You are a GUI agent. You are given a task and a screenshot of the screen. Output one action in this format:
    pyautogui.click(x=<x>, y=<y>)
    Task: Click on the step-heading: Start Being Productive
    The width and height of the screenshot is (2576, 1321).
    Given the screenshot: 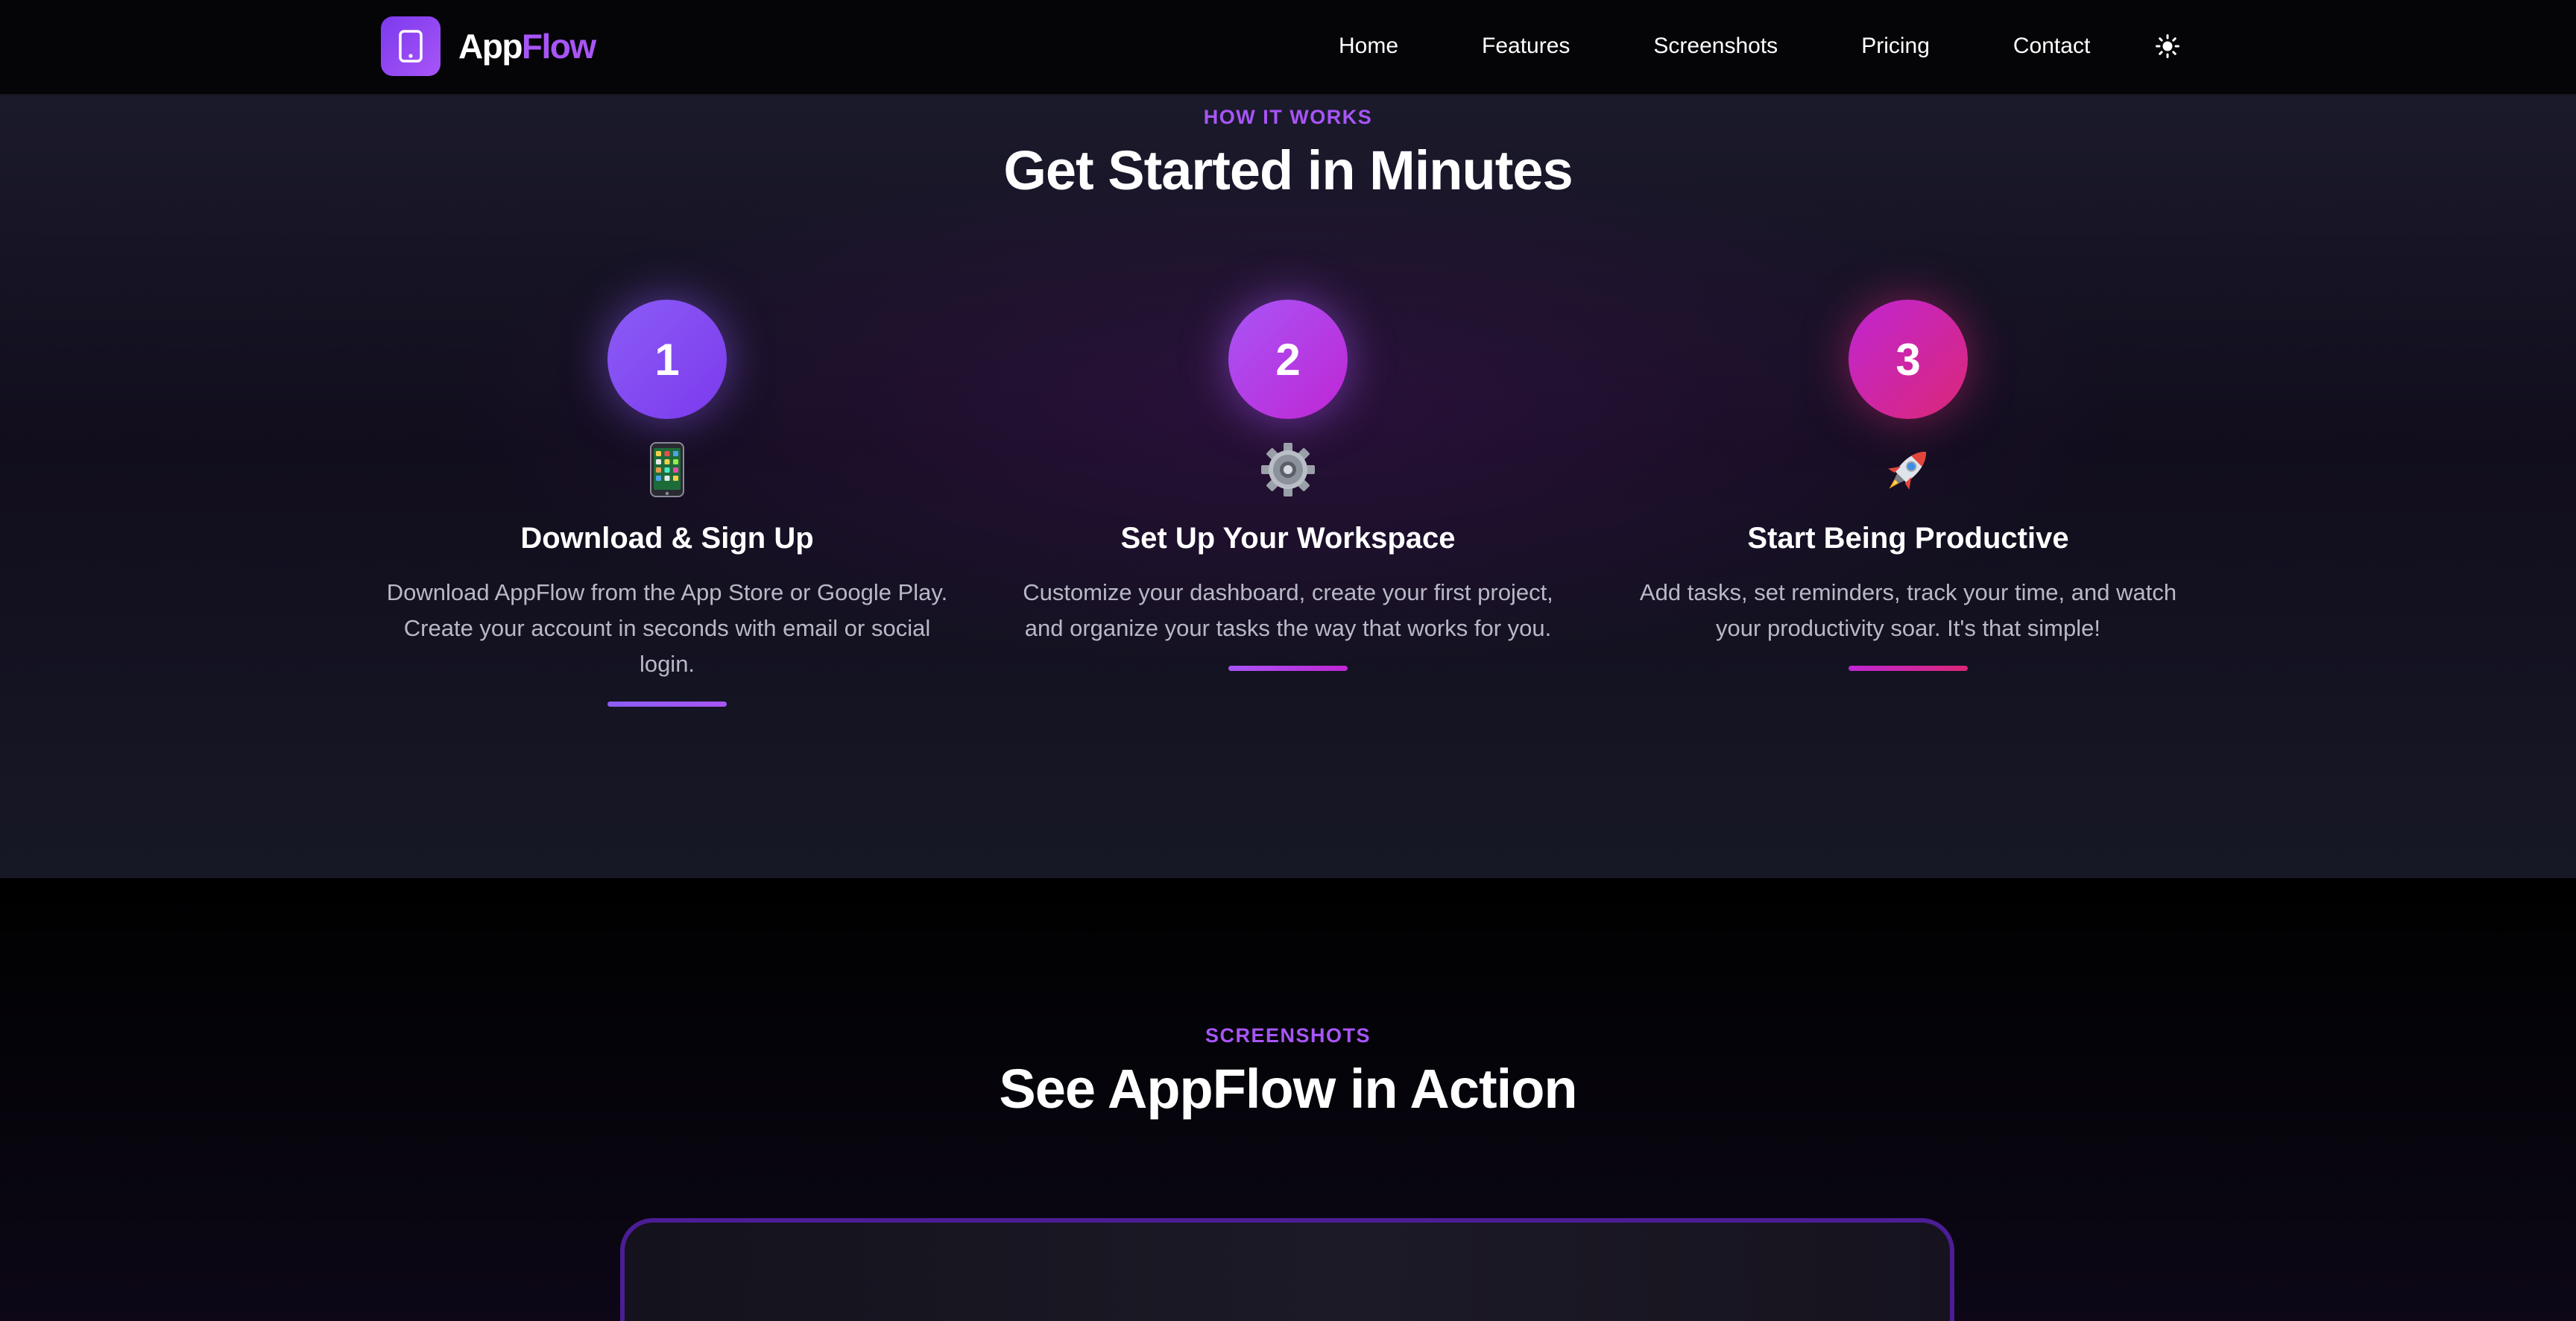 What is the action you would take?
    pyautogui.click(x=1908, y=538)
    